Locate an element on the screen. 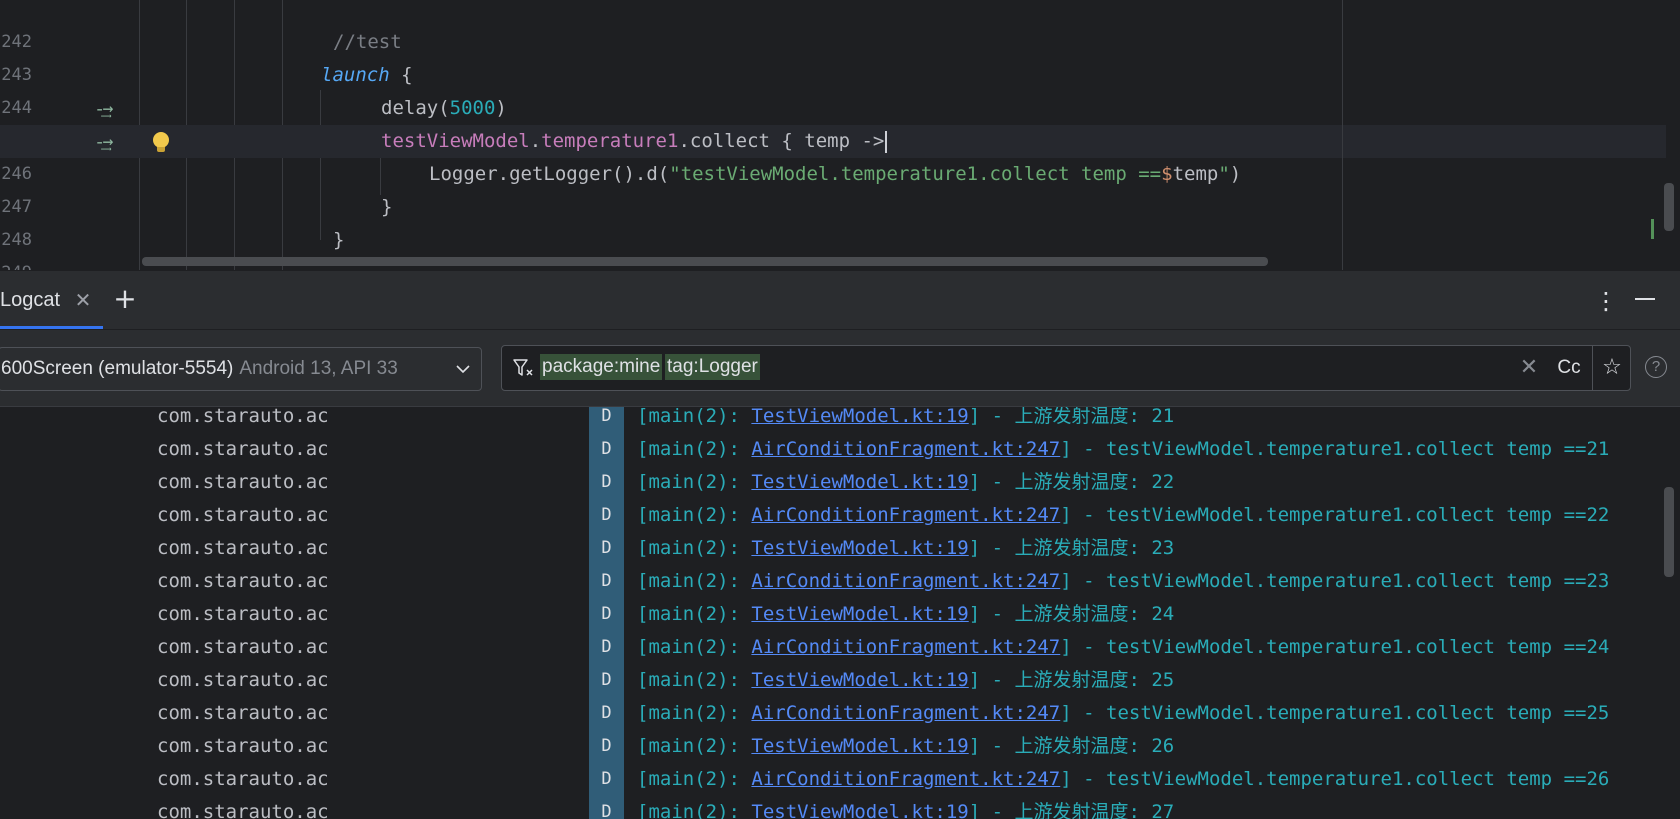  log-text: ] - 上游发射温度: 26 is located at coordinates (1071, 746).